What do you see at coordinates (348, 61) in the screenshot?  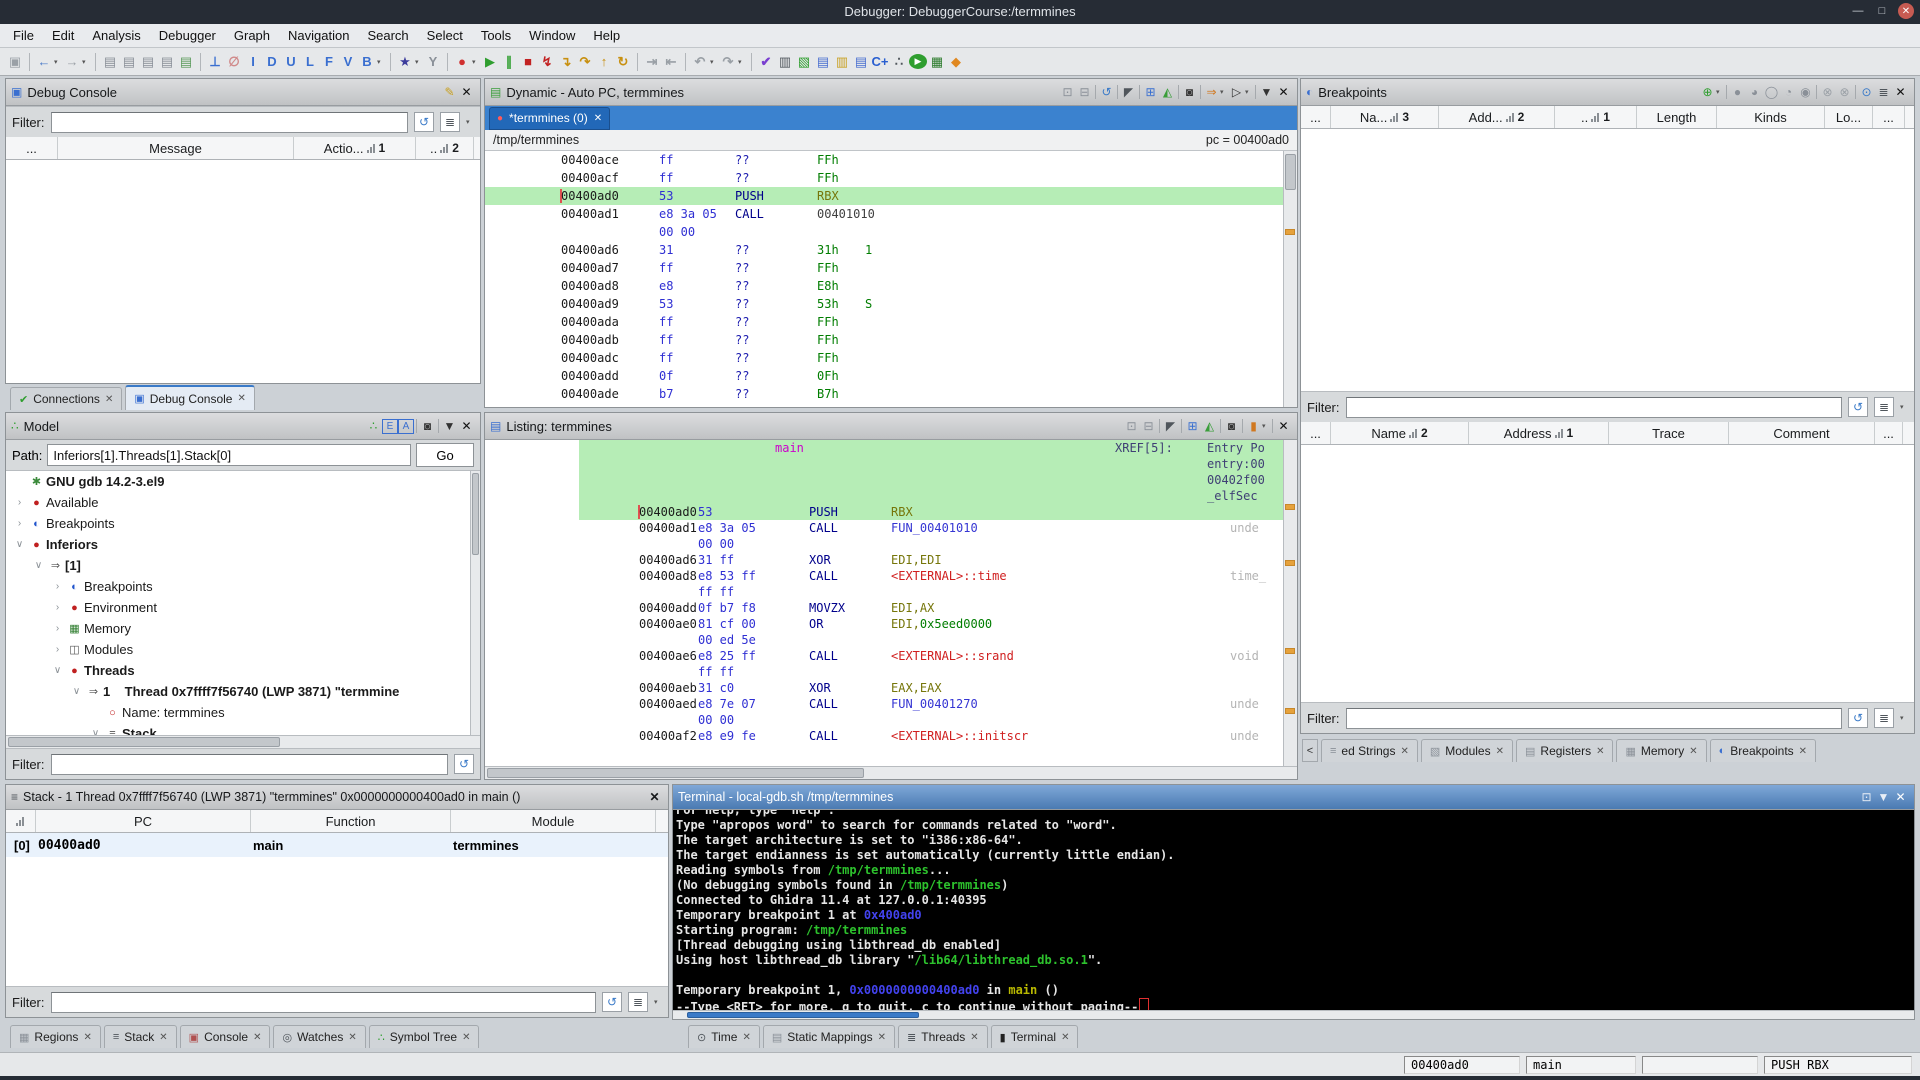 I see `variable-letter-icon: V` at bounding box center [348, 61].